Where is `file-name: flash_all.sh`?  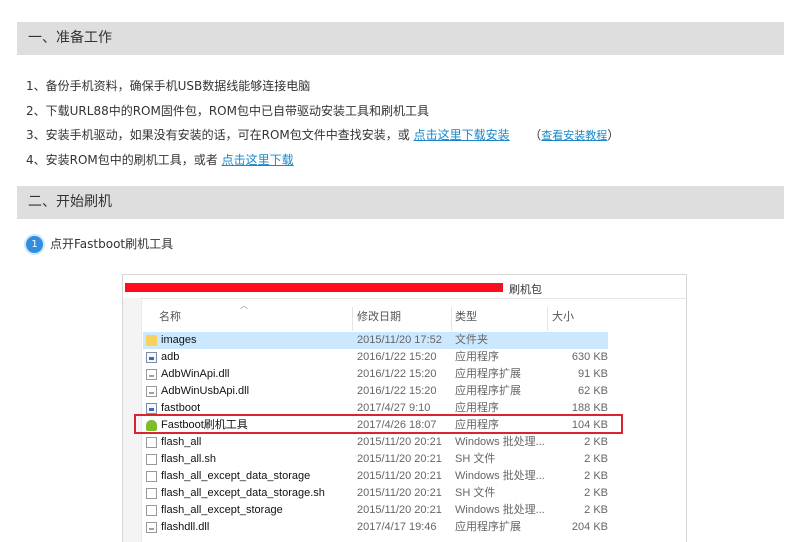
file-name: flash_all.sh is located at coordinates (189, 459).